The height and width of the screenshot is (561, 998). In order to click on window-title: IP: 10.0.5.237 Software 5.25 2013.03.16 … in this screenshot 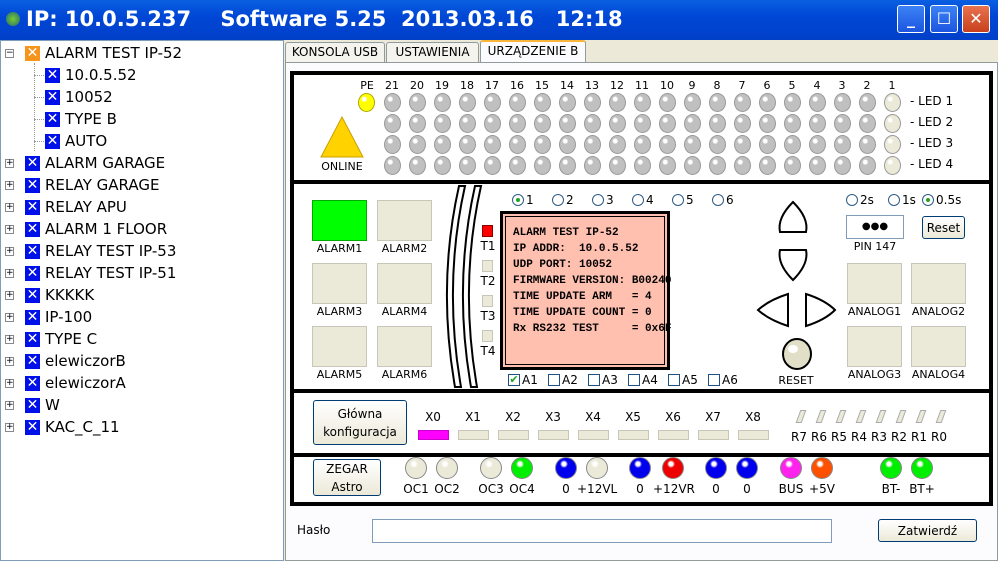, I will do `click(324, 19)`.